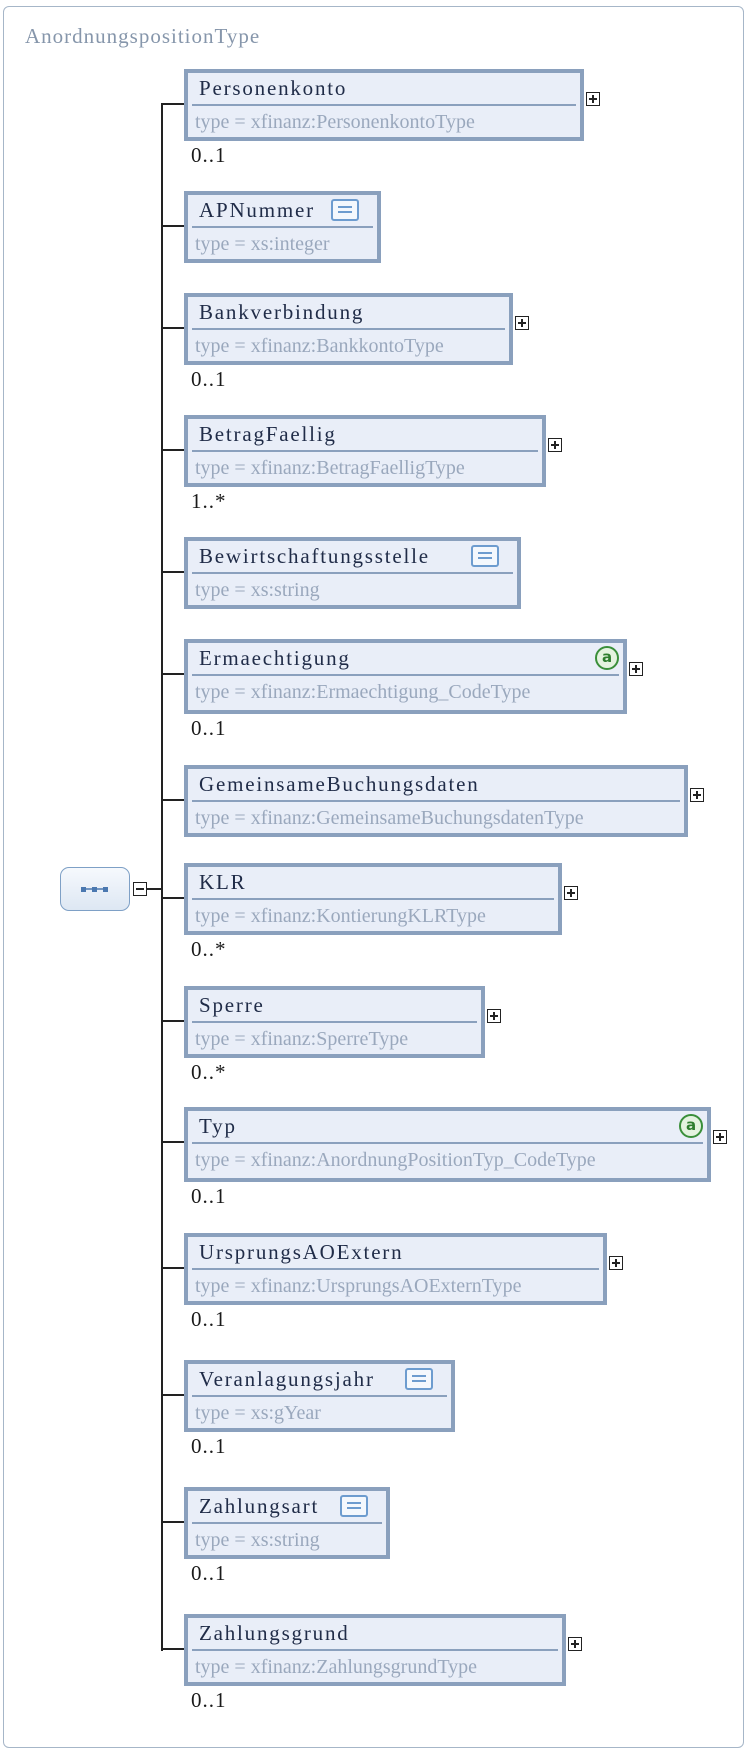 The image size is (749, 1748). I want to click on element-name: APNummer, so click(257, 210).